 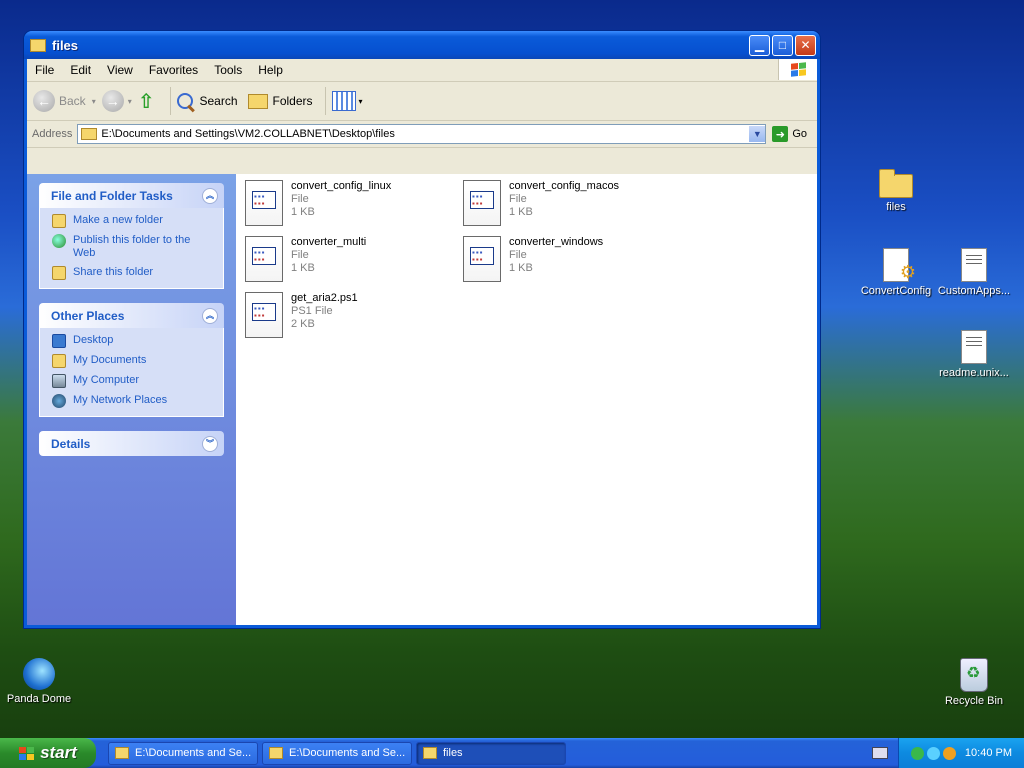 I want to click on window-titlebar: files ▁ □ ✕, so click(x=422, y=45).